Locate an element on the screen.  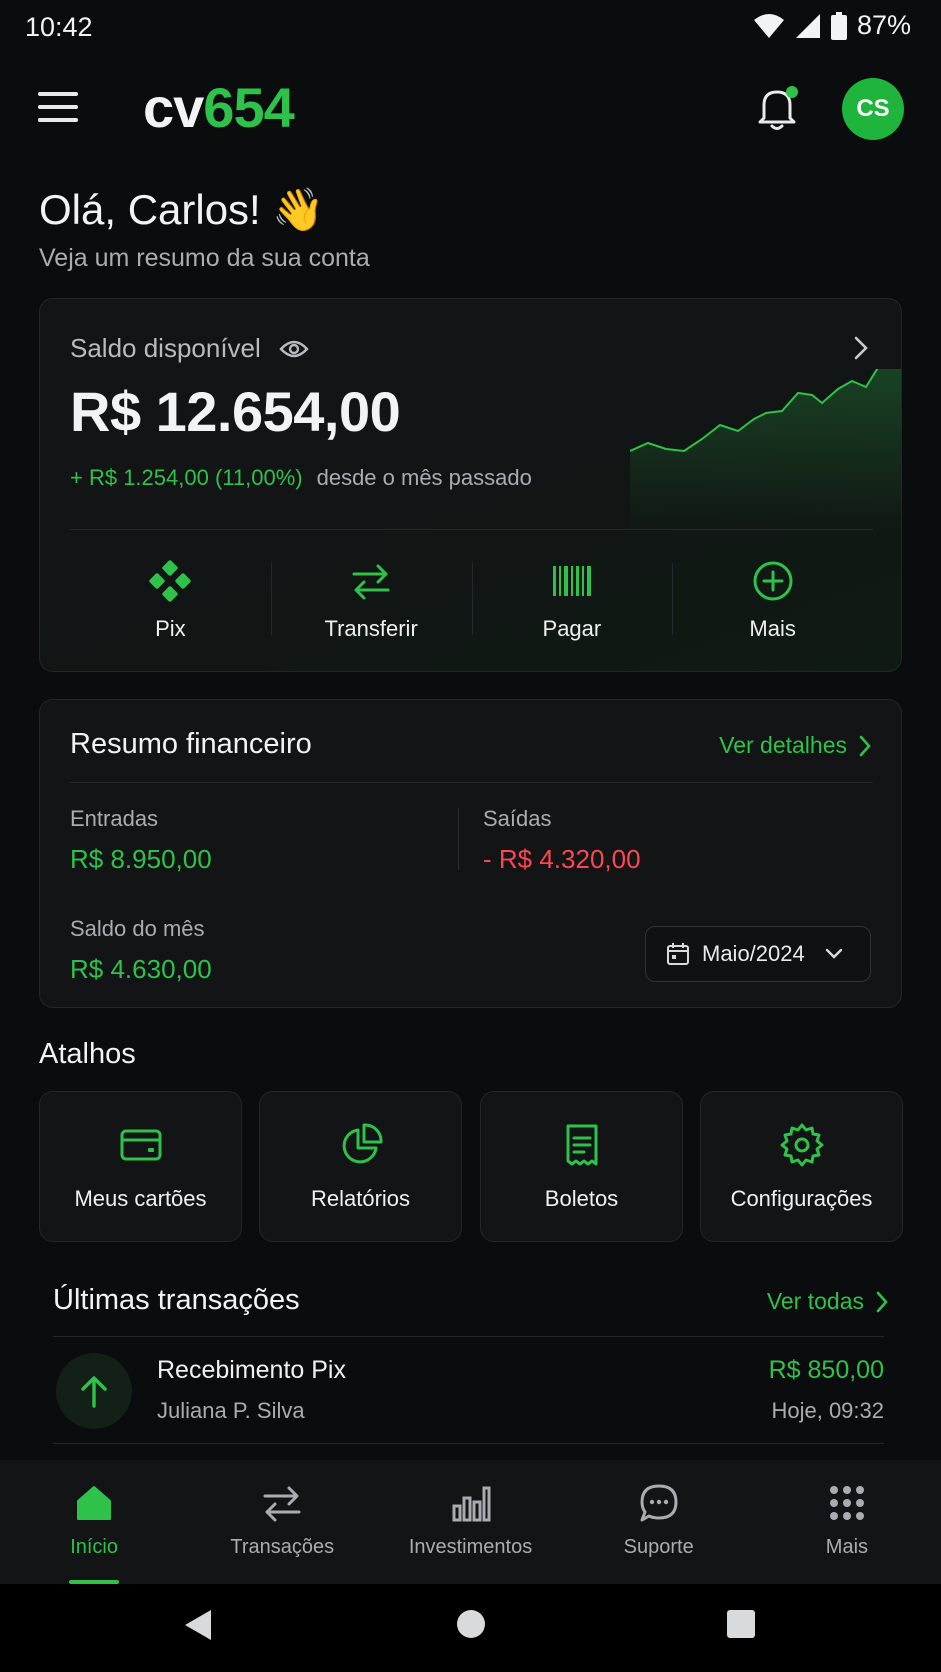
arrow-up-icon is located at coordinates (94, 1392).